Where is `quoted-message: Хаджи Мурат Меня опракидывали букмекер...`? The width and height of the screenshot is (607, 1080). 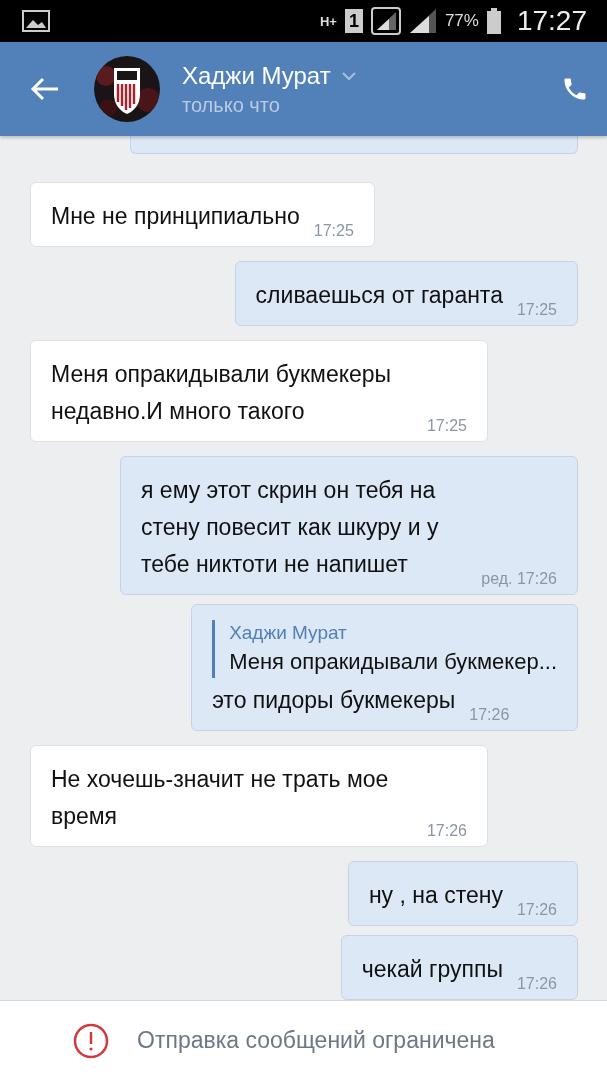
quoted-message: Хаджи Мурат Меня опракидывали букмекер... is located at coordinates (384, 649).